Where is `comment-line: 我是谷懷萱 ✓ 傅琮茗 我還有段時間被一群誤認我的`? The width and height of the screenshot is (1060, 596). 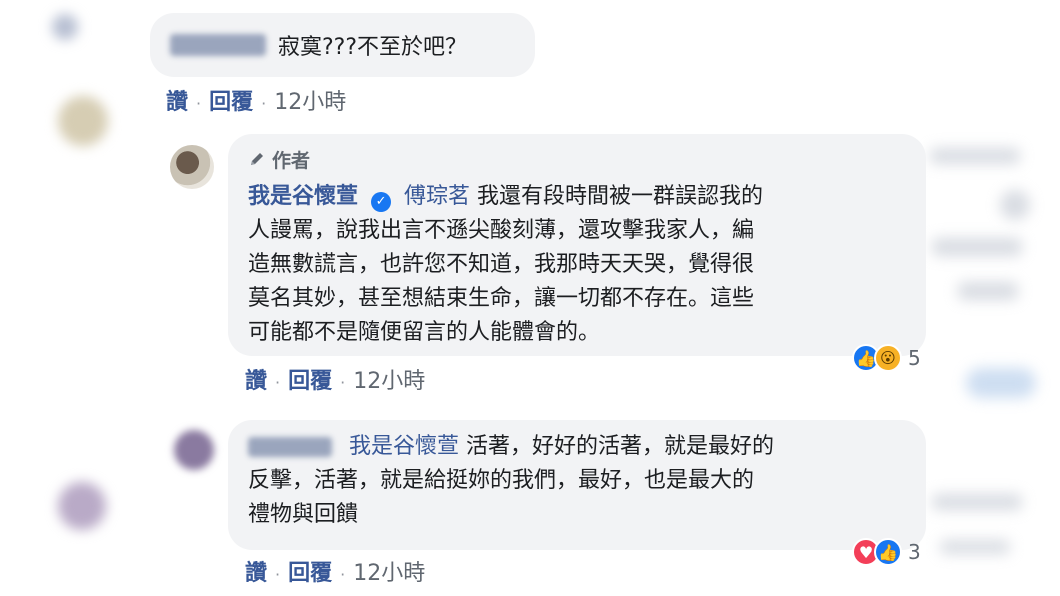
comment-line: 我是谷懷萱 ✓ 傅琮茗 我還有段時間被一群誤認我的 is located at coordinates (577, 197).